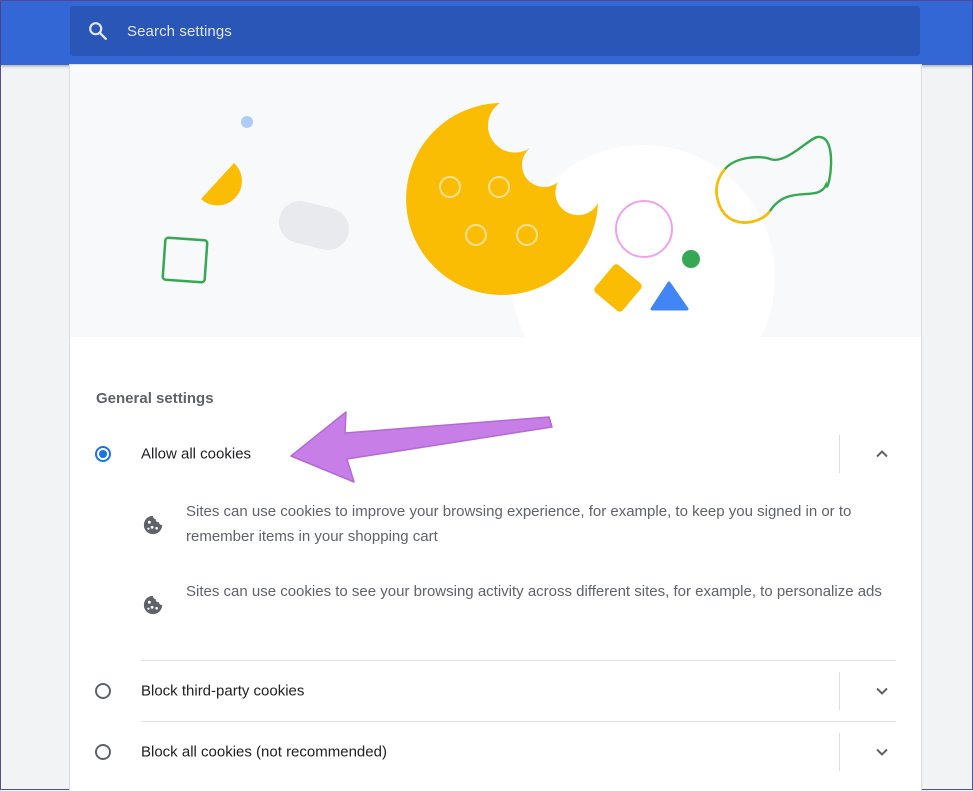  Describe the element at coordinates (103, 752) in the screenshot. I see `radio-block-all-cookies` at that location.